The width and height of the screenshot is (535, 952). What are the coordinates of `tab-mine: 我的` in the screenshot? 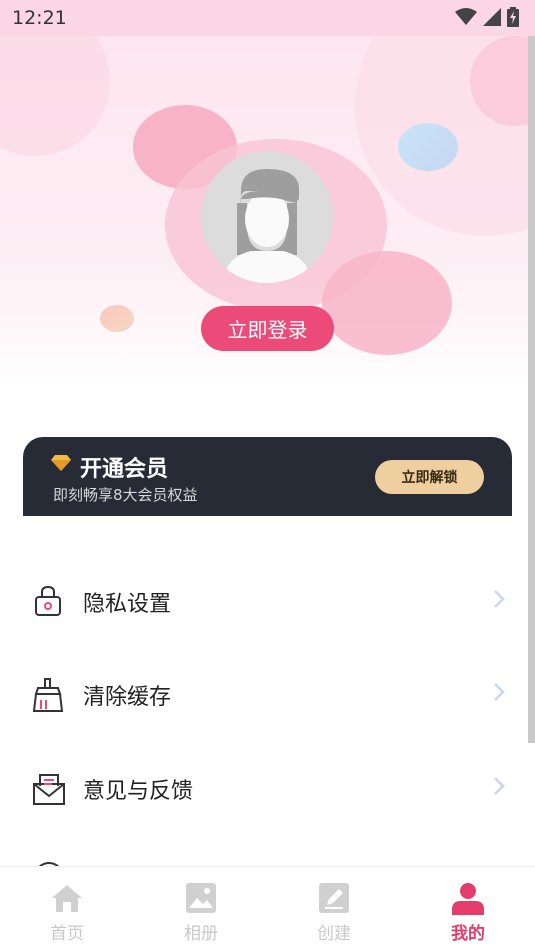 It's located at (468, 909).